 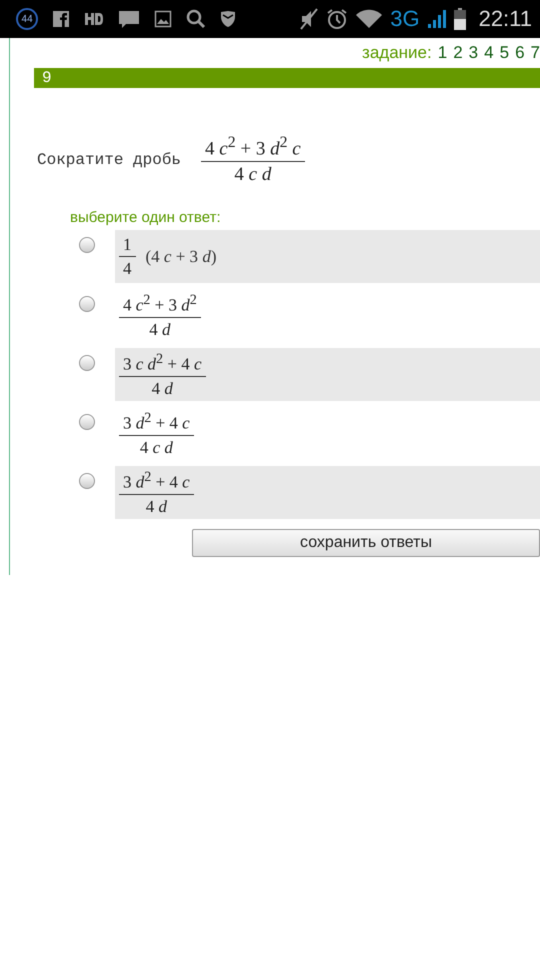 What do you see at coordinates (505, 53) in the screenshot?
I see `task-link: 5` at bounding box center [505, 53].